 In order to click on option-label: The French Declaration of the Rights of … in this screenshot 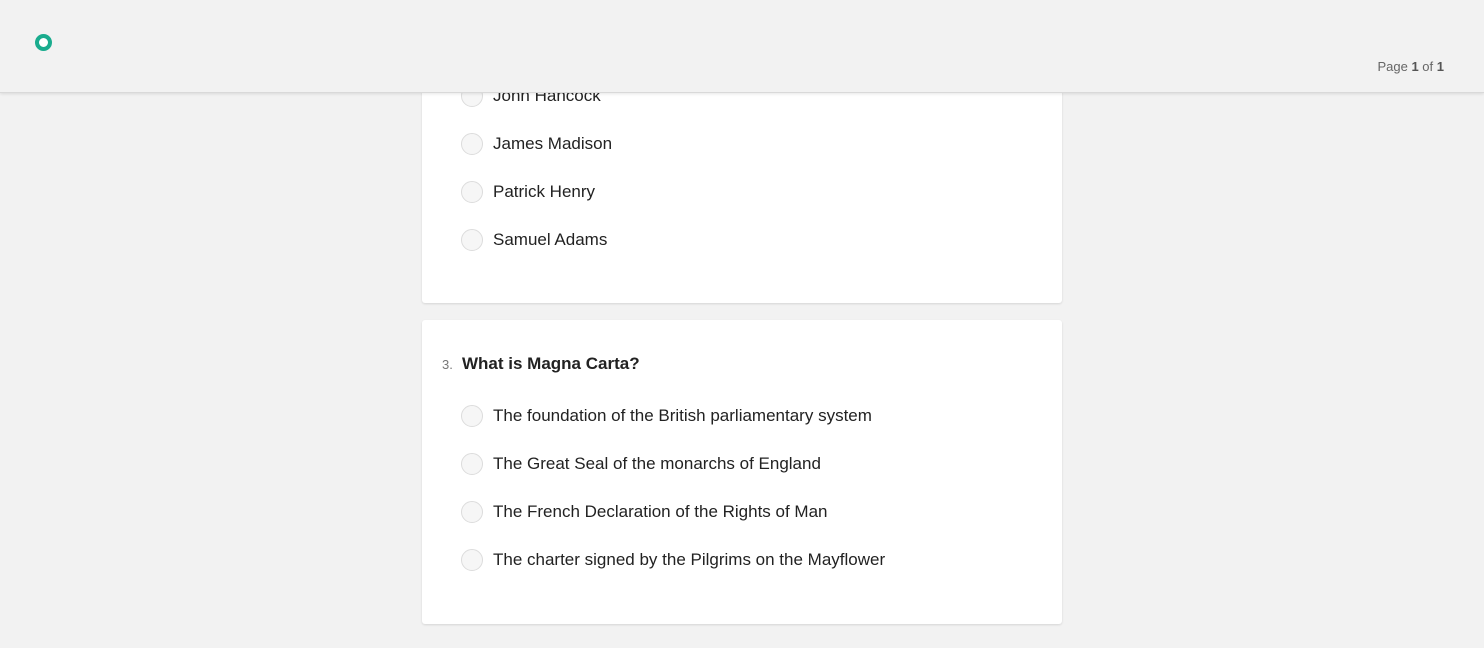, I will do `click(660, 511)`.